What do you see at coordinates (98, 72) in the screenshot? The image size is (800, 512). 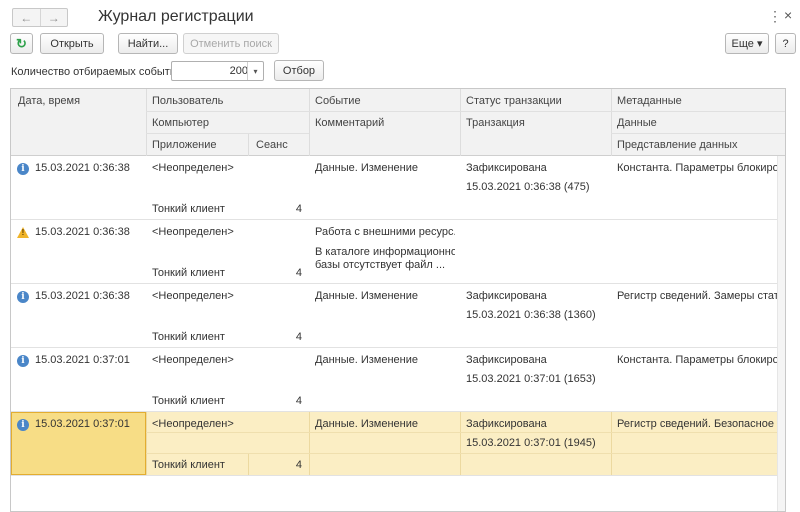 I see `events-count-label: Количество отбираемых событий:` at bounding box center [98, 72].